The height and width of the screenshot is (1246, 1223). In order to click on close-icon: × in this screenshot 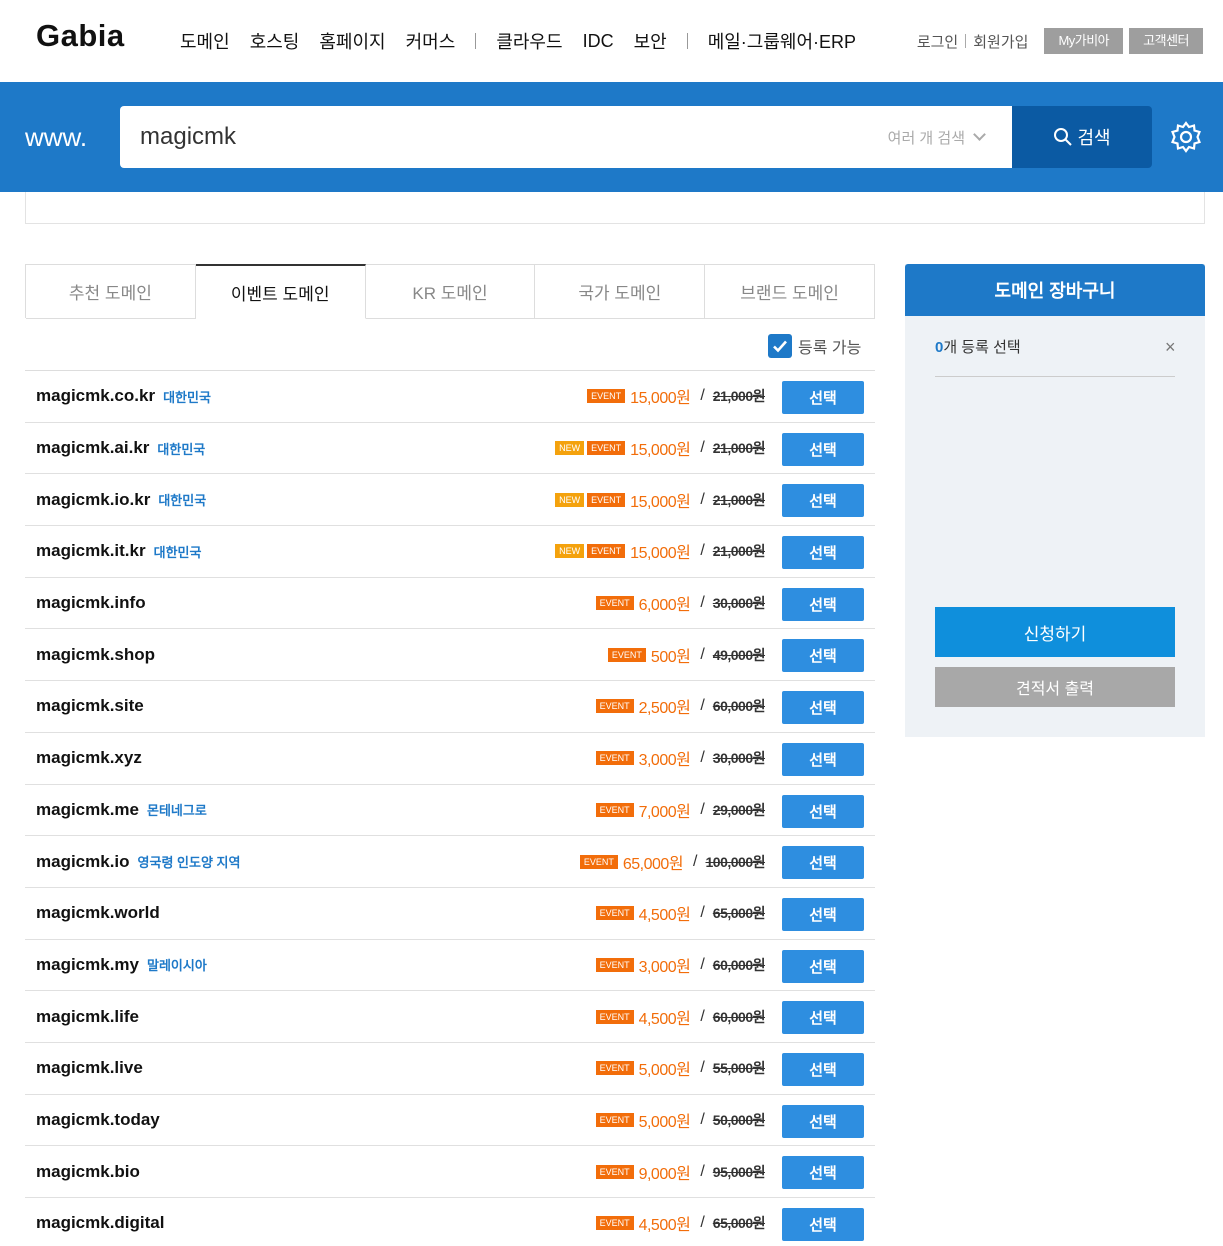, I will do `click(1170, 347)`.